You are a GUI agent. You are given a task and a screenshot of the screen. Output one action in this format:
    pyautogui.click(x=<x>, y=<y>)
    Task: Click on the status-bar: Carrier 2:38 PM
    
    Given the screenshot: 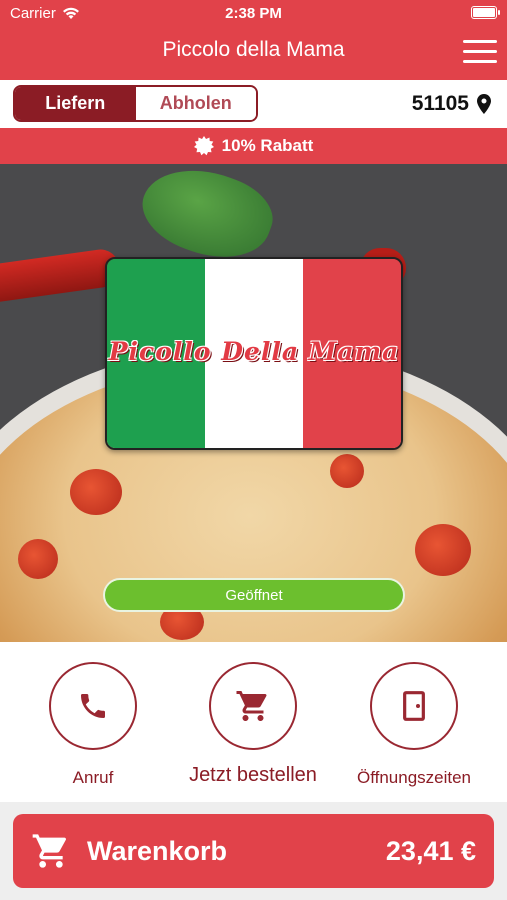 What is the action you would take?
    pyautogui.click(x=253, y=14)
    